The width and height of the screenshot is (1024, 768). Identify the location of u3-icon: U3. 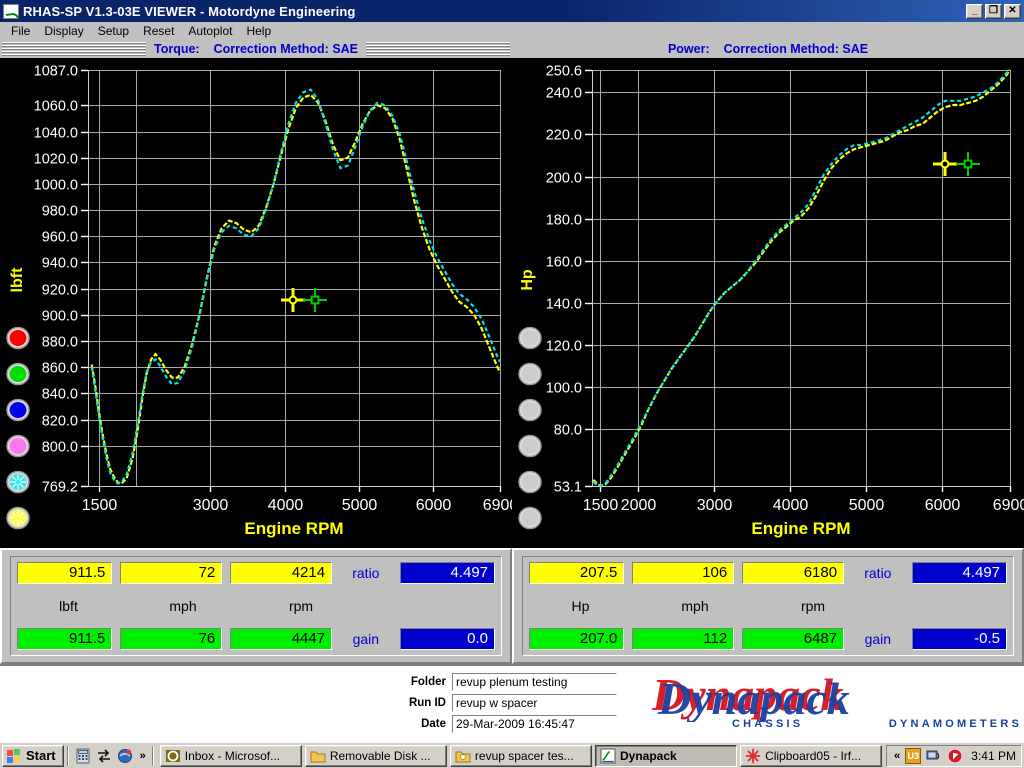
(913, 755).